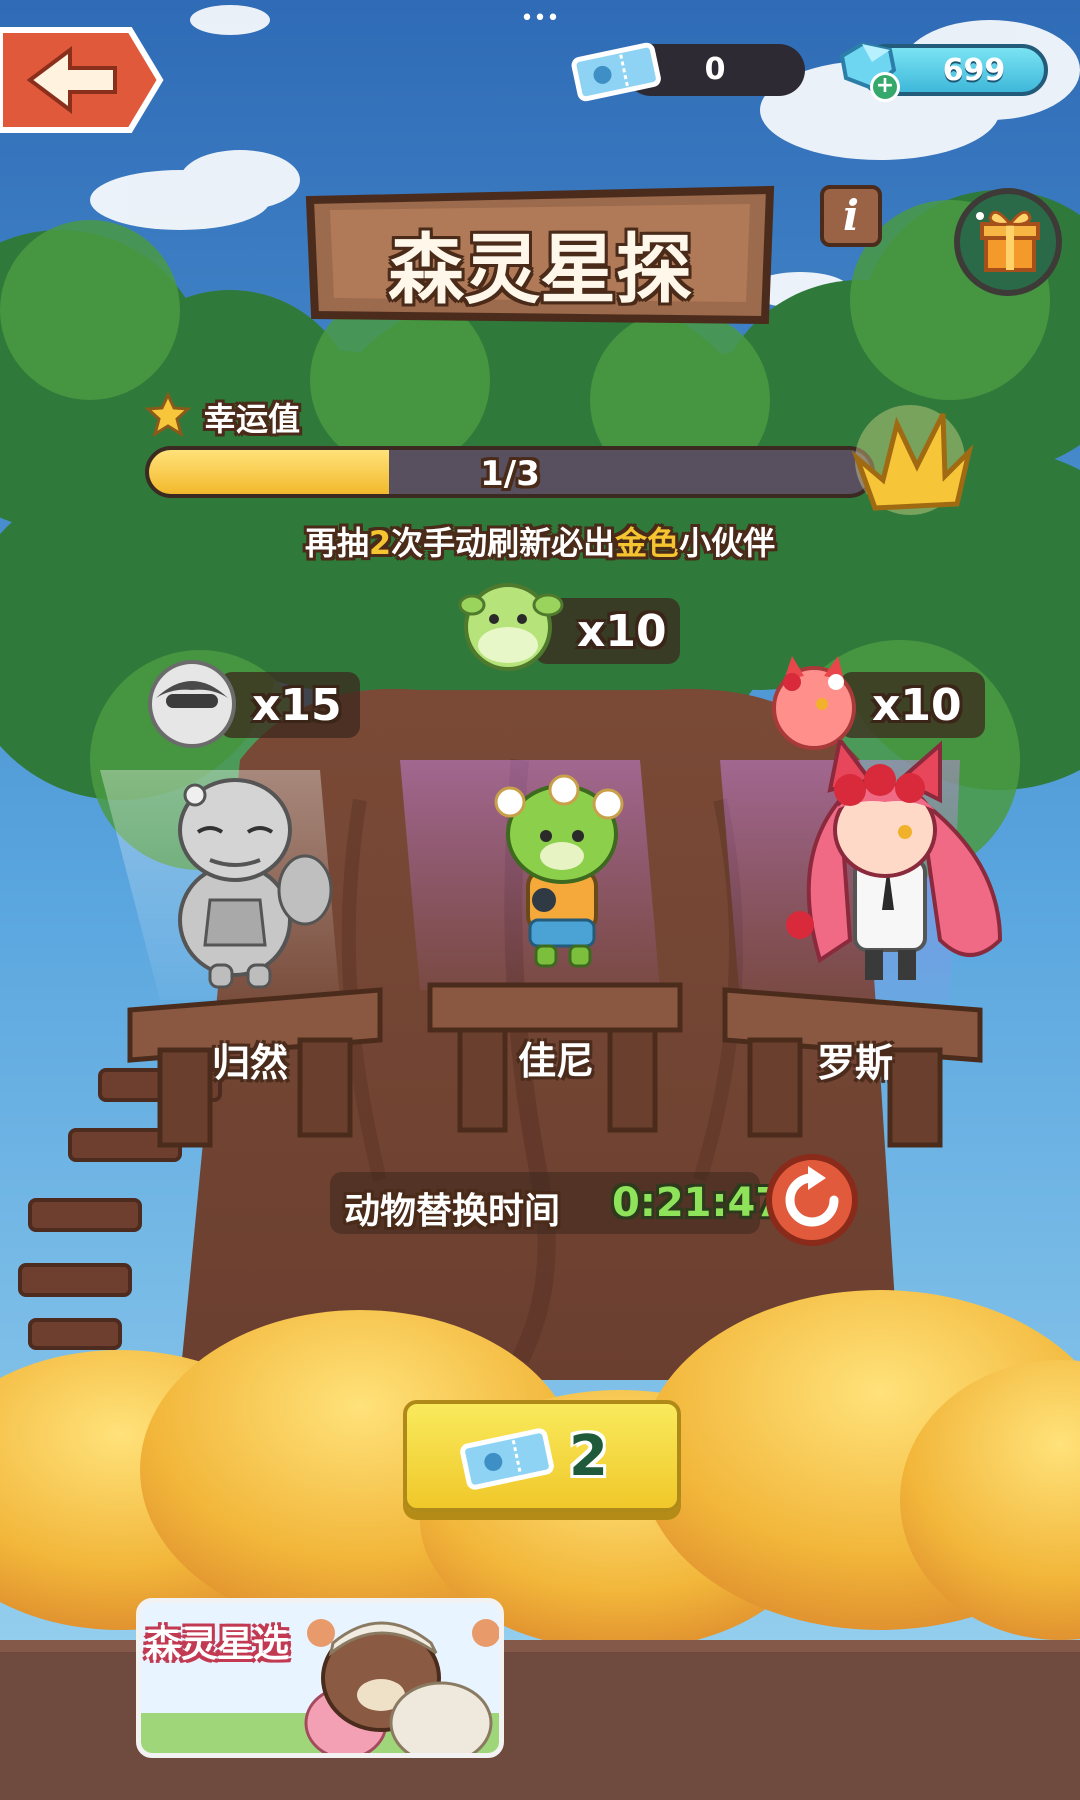 This screenshot has width=1080, height=1800. Describe the element at coordinates (336, 543) in the screenshot. I see `hint-text-1: 再抽` at that location.